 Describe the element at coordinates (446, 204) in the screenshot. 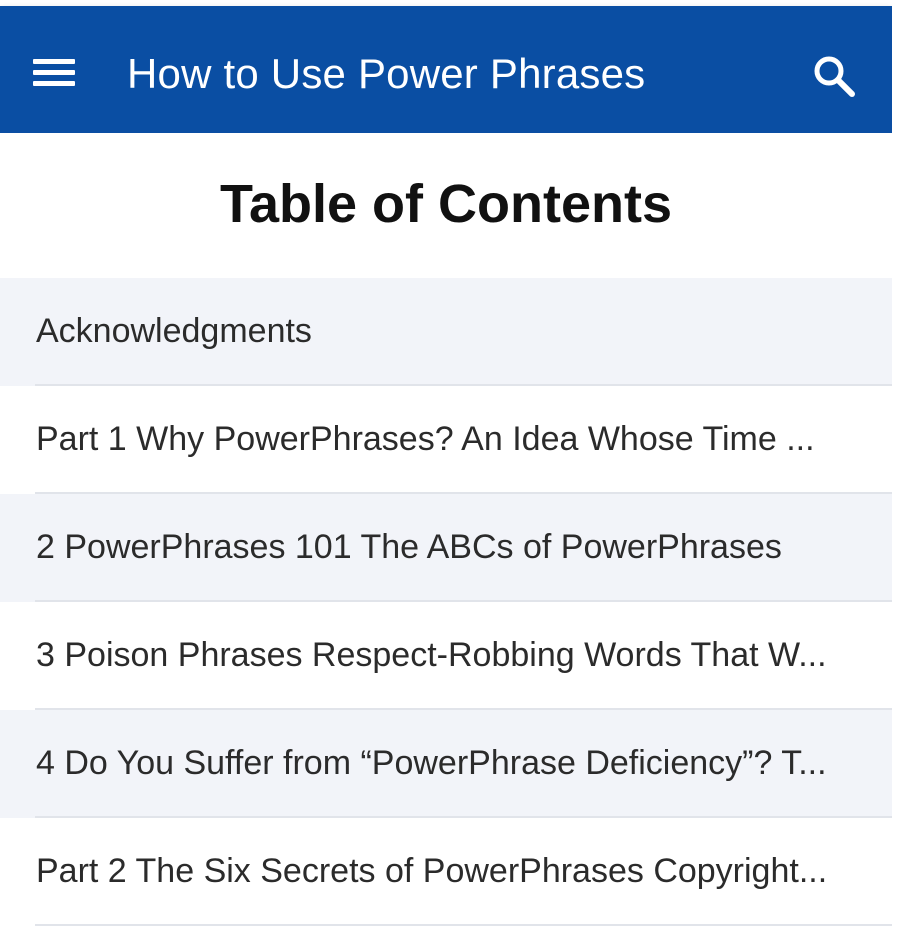

I see `page-title: Table of Contents` at that location.